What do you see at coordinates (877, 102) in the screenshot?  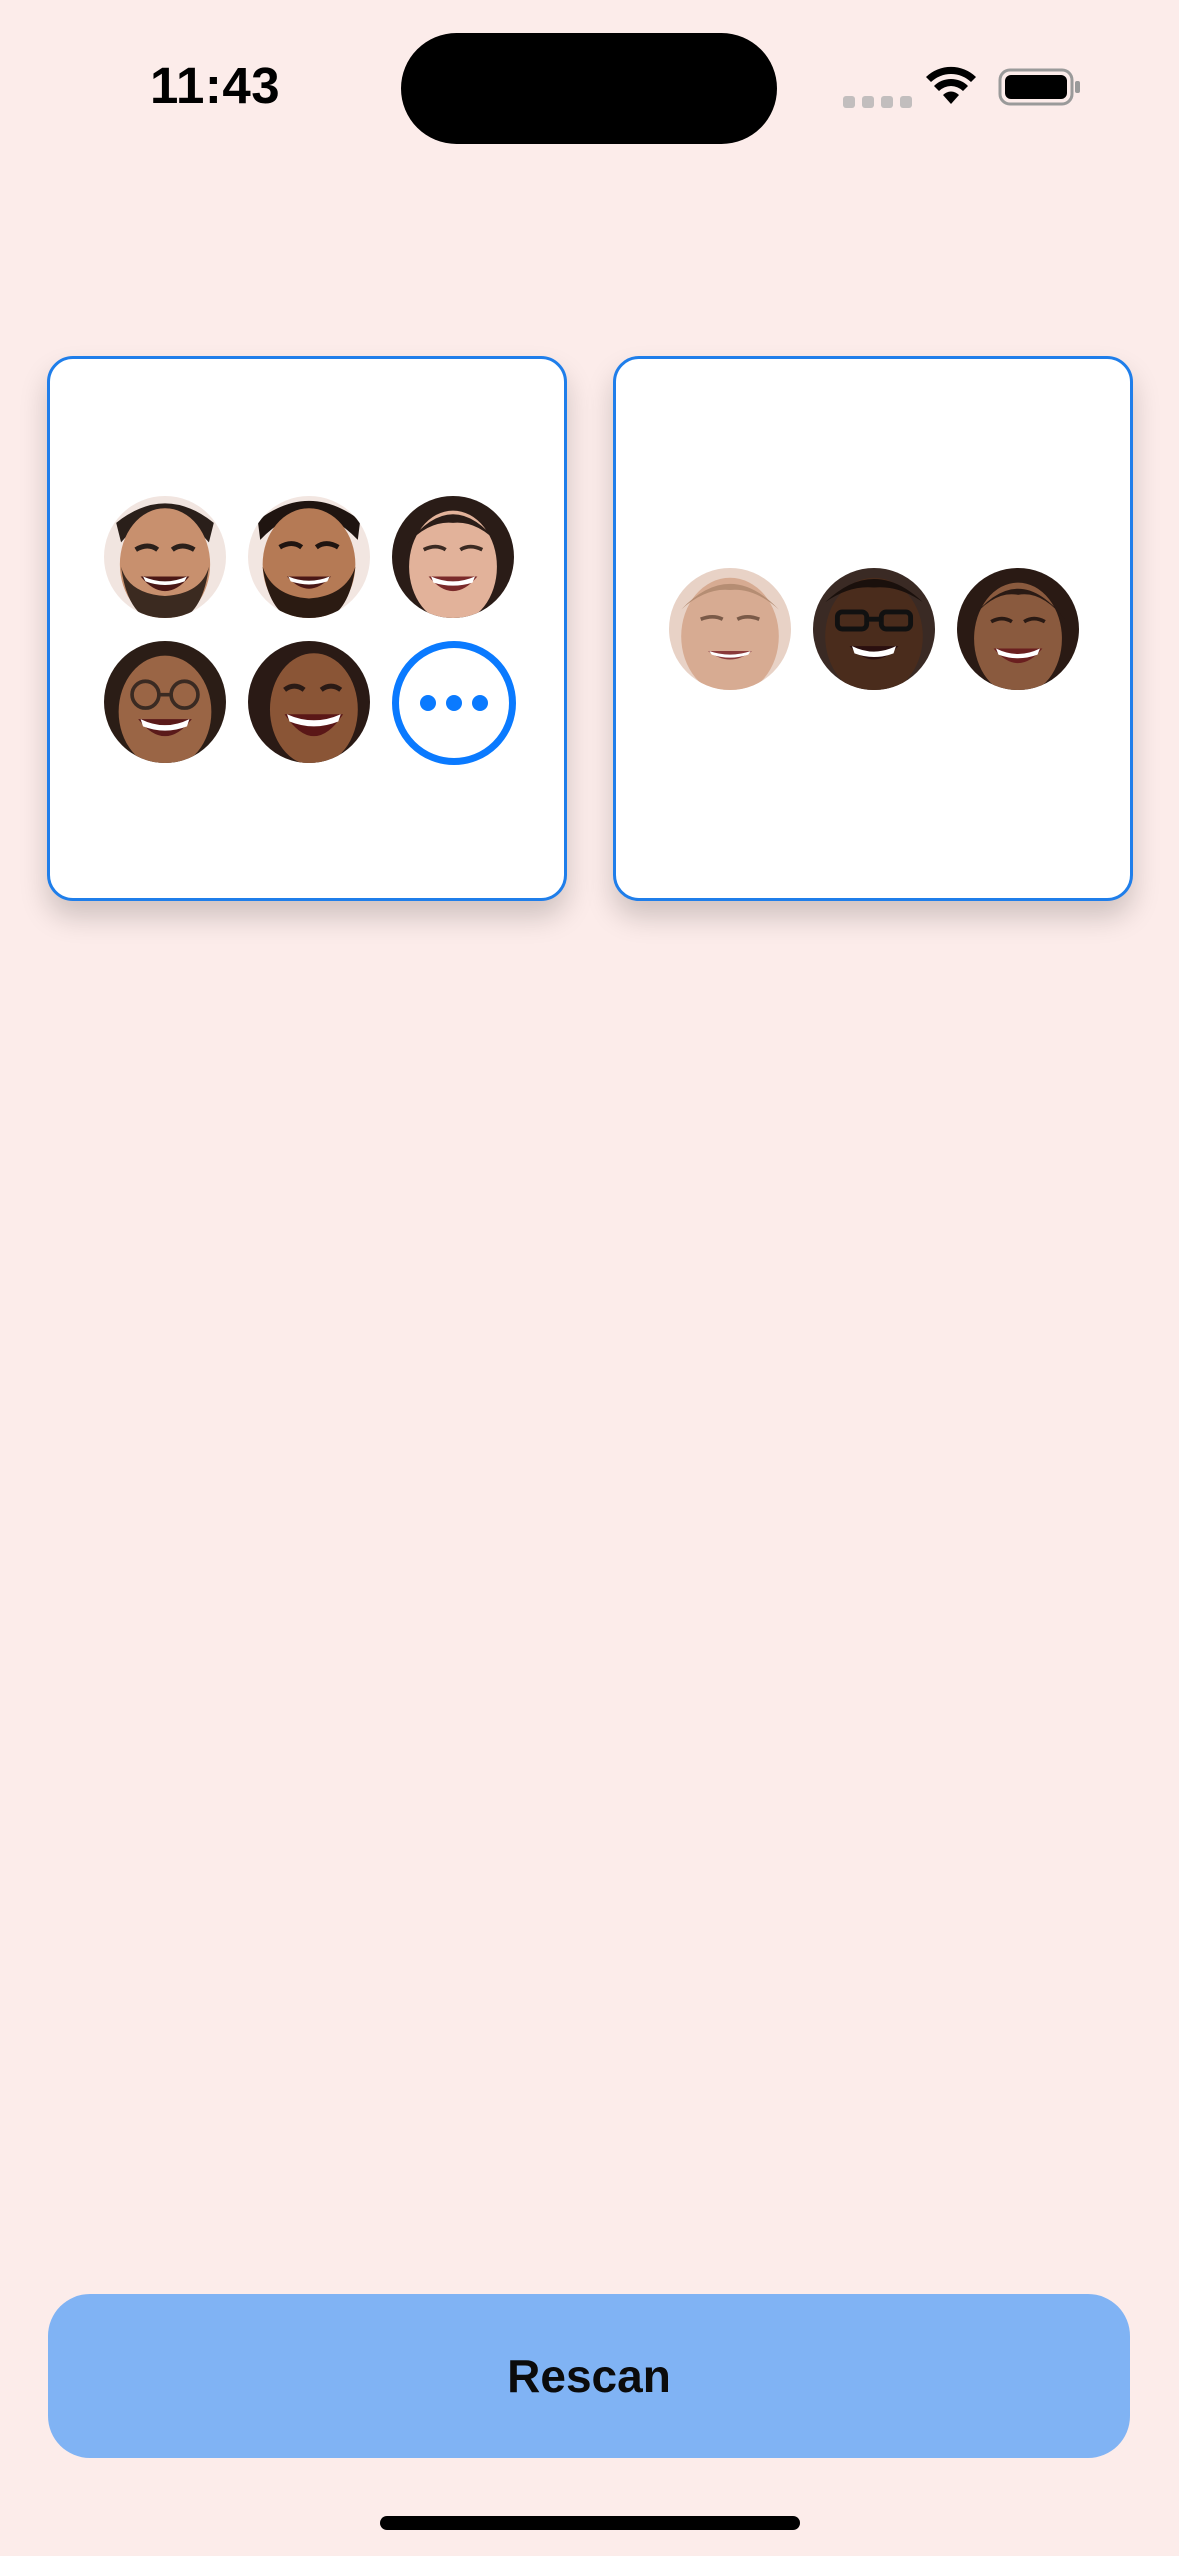 I see `cellular-signal-icon` at bounding box center [877, 102].